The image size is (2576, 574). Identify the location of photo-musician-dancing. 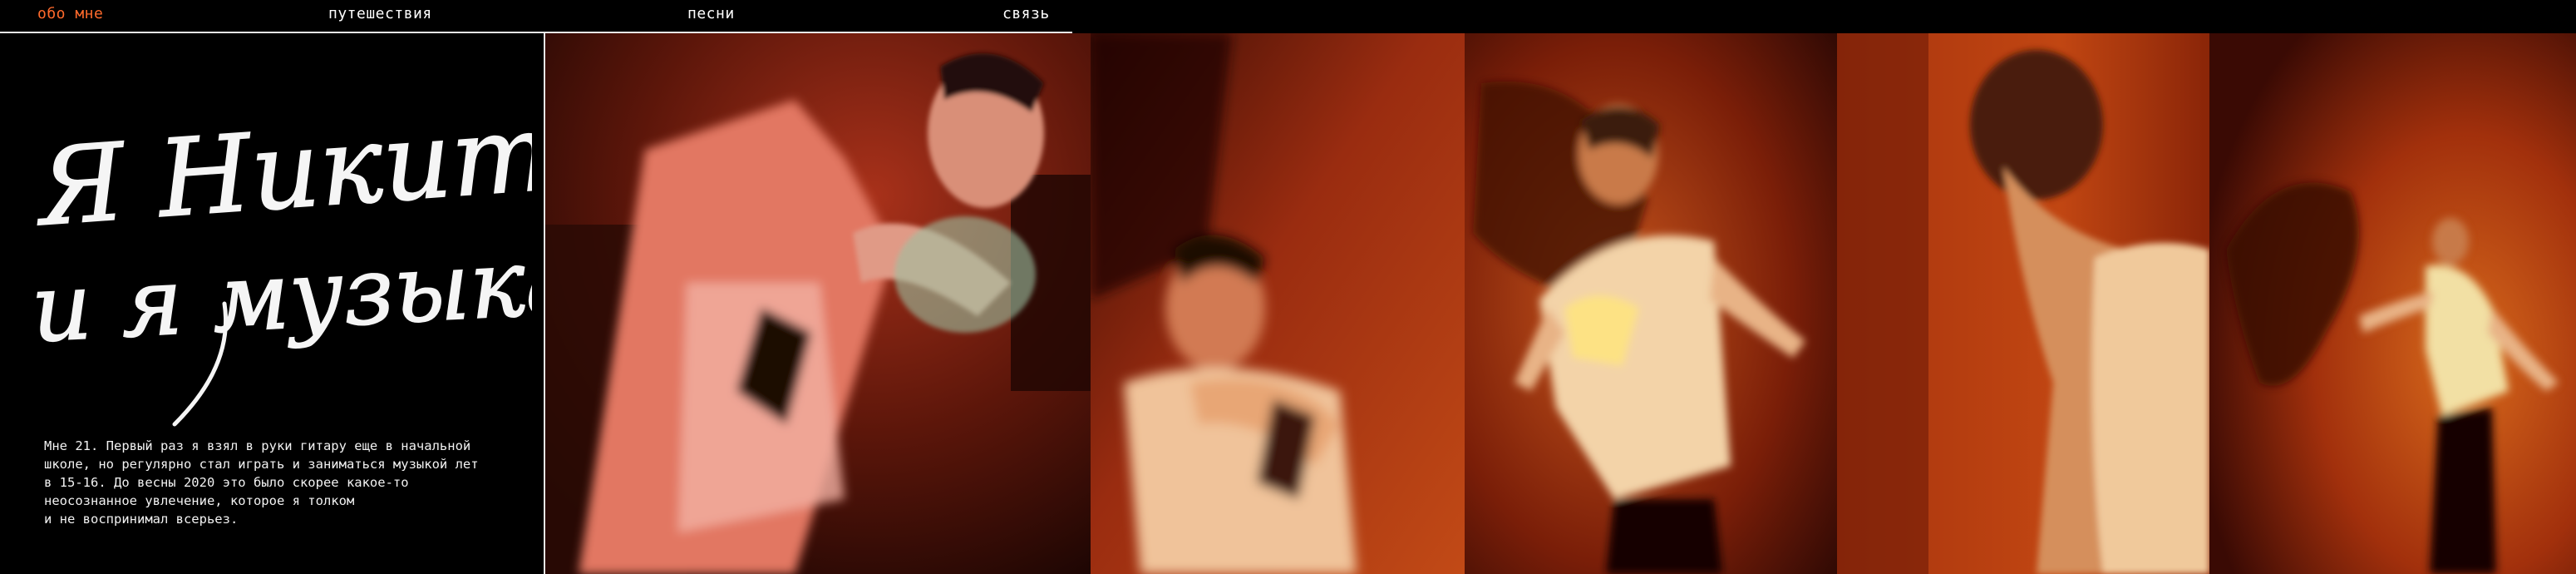
(1651, 303).